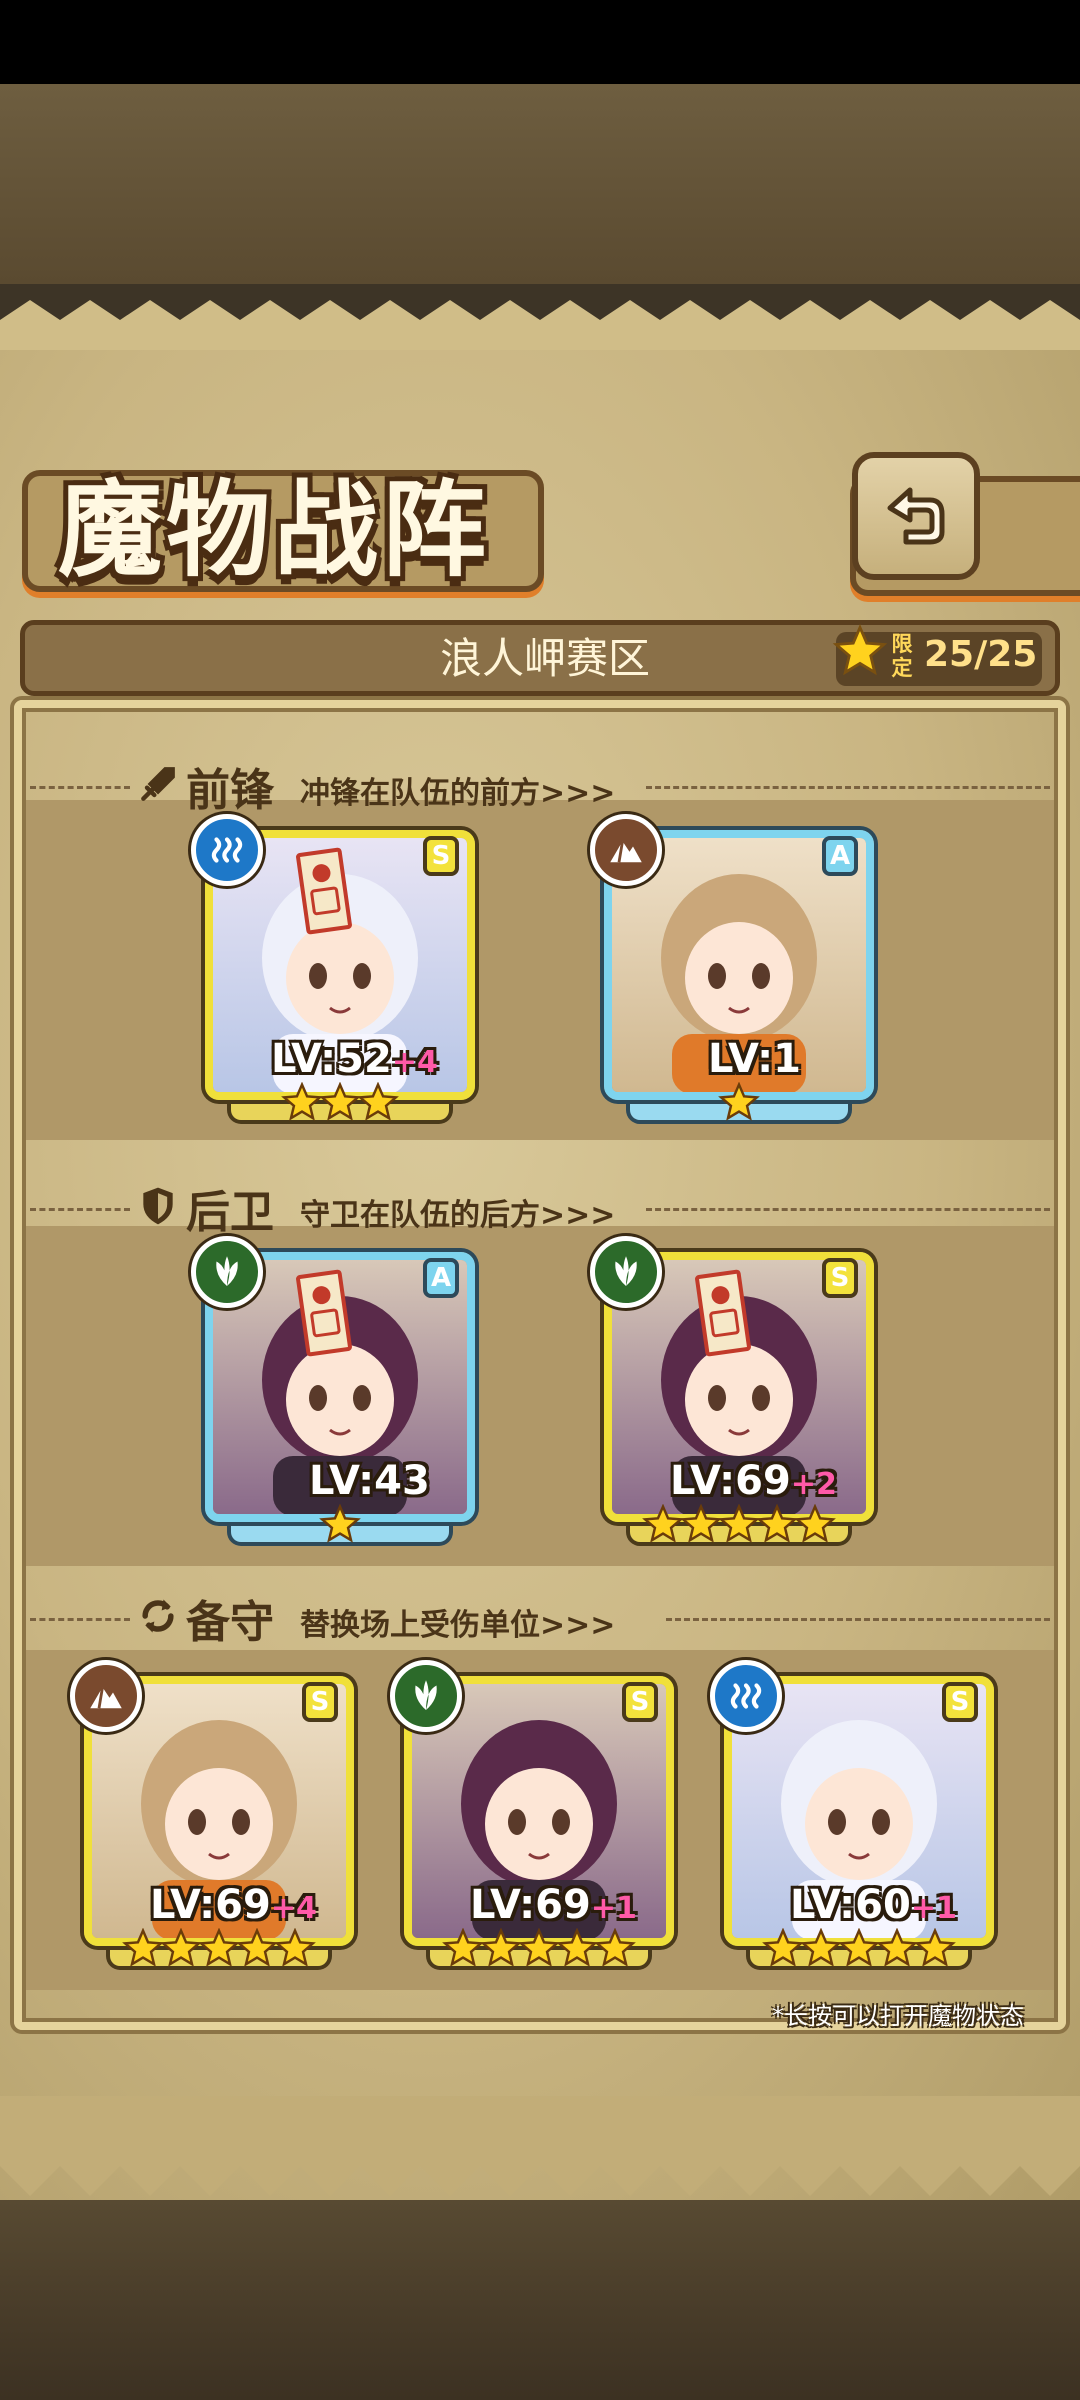 This screenshot has width=1080, height=2400. Describe the element at coordinates (540, 184) in the screenshot. I see `map-background-top` at that location.